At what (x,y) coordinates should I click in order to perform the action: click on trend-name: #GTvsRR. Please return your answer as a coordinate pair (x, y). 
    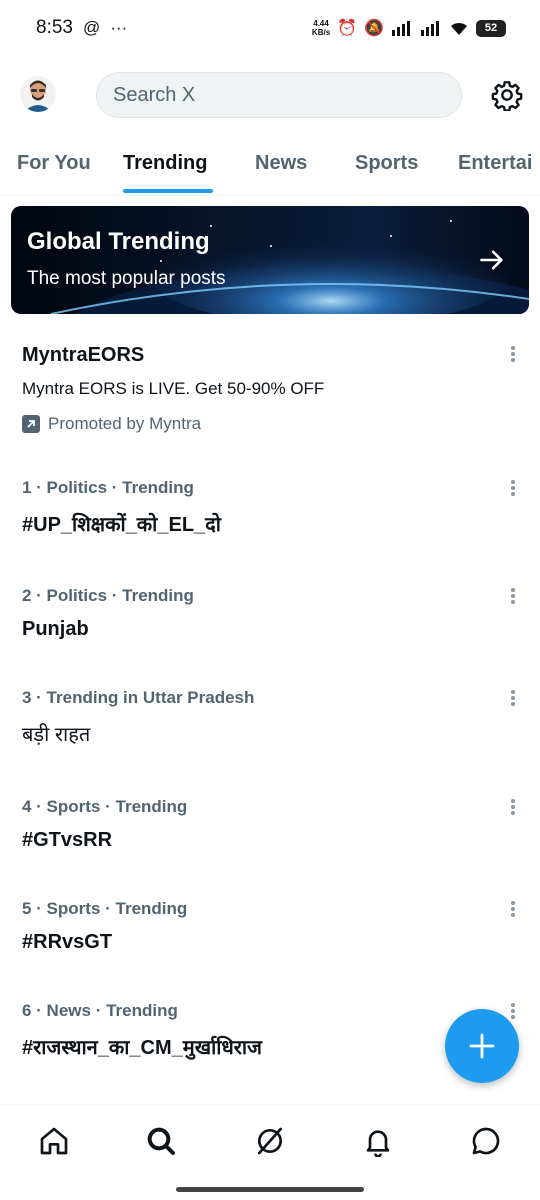
    Looking at the image, I should click on (67, 840).